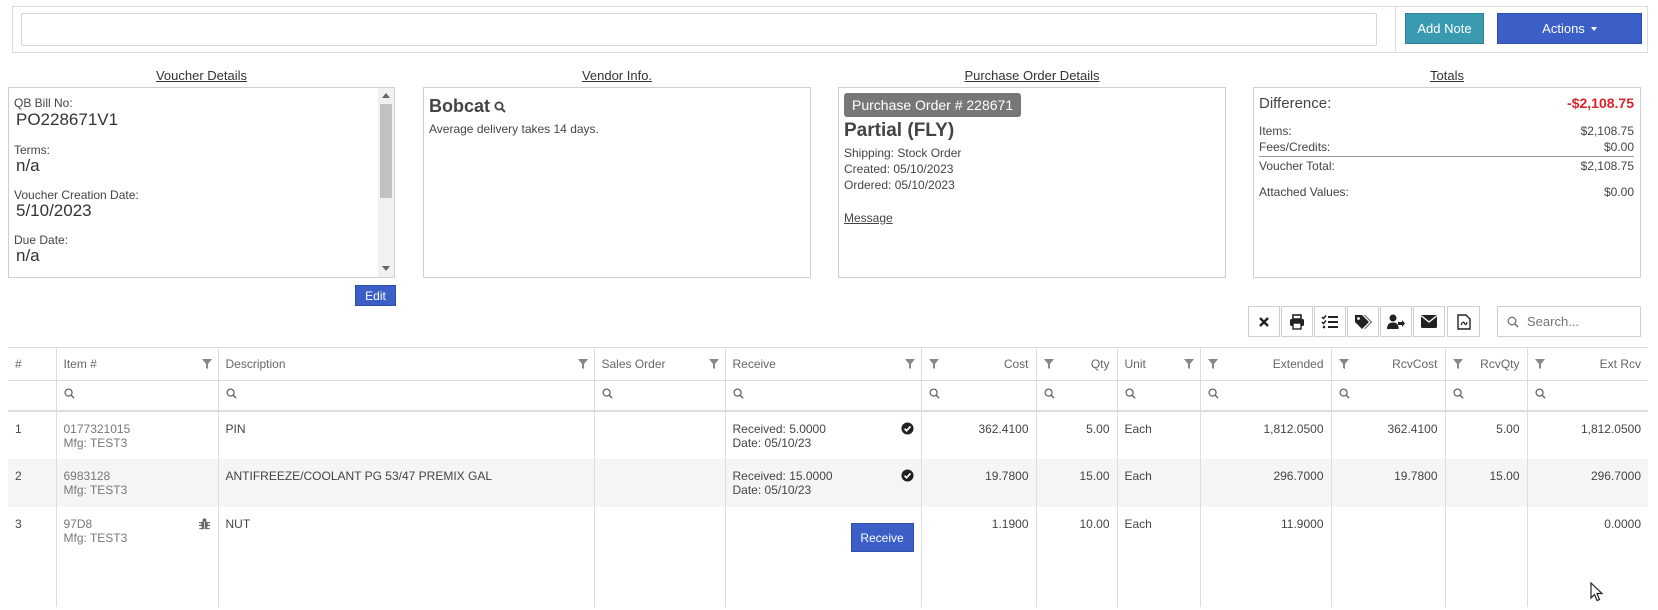  Describe the element at coordinates (1486, 557) in the screenshot. I see `rcvqty-cell` at that location.